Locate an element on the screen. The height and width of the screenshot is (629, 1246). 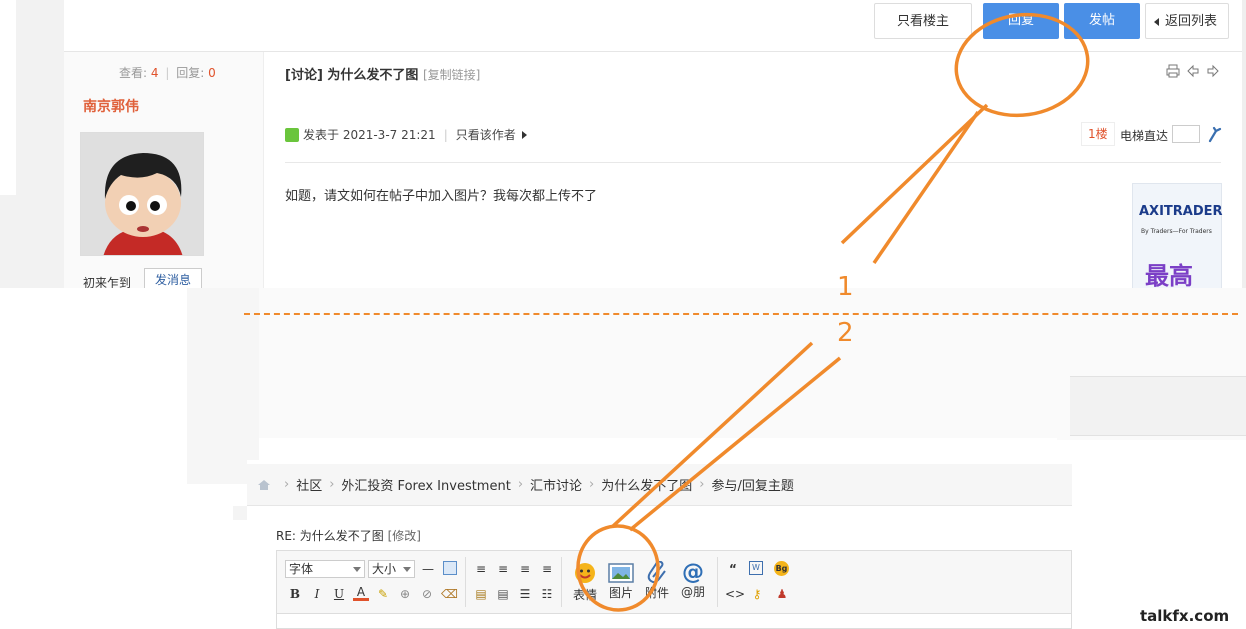
avatar-cartoon-icon is located at coordinates (142, 194).